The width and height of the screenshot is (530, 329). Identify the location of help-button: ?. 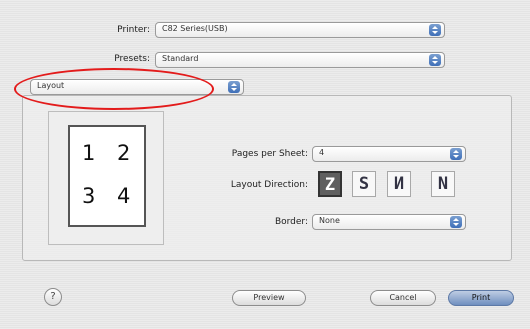
(53, 297).